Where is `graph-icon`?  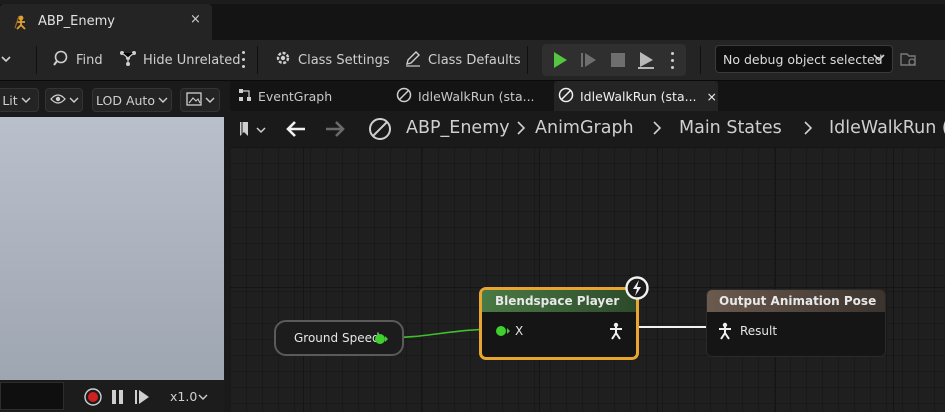
graph-icon is located at coordinates (245, 96).